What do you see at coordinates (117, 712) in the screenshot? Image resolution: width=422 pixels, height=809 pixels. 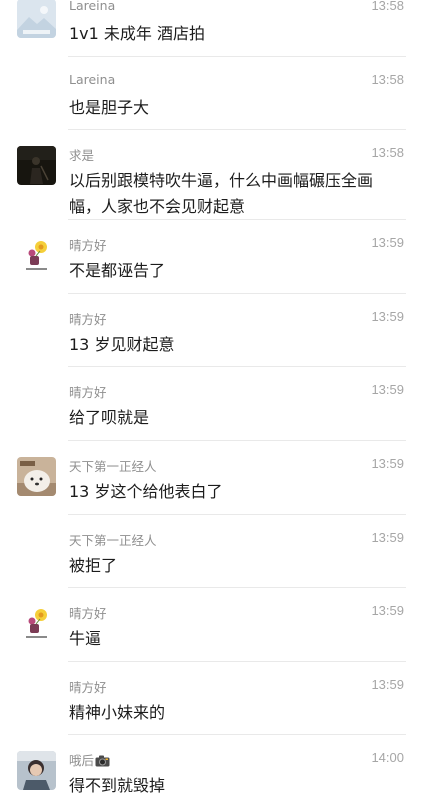 I see `message-text: 精神小妹来的` at bounding box center [117, 712].